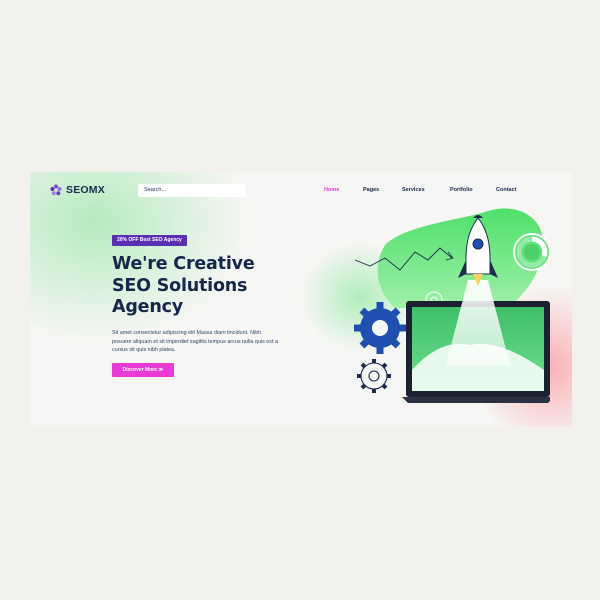  Describe the element at coordinates (149, 240) in the screenshot. I see `offer-badge: 20% OFF Best SEO Agency` at that location.